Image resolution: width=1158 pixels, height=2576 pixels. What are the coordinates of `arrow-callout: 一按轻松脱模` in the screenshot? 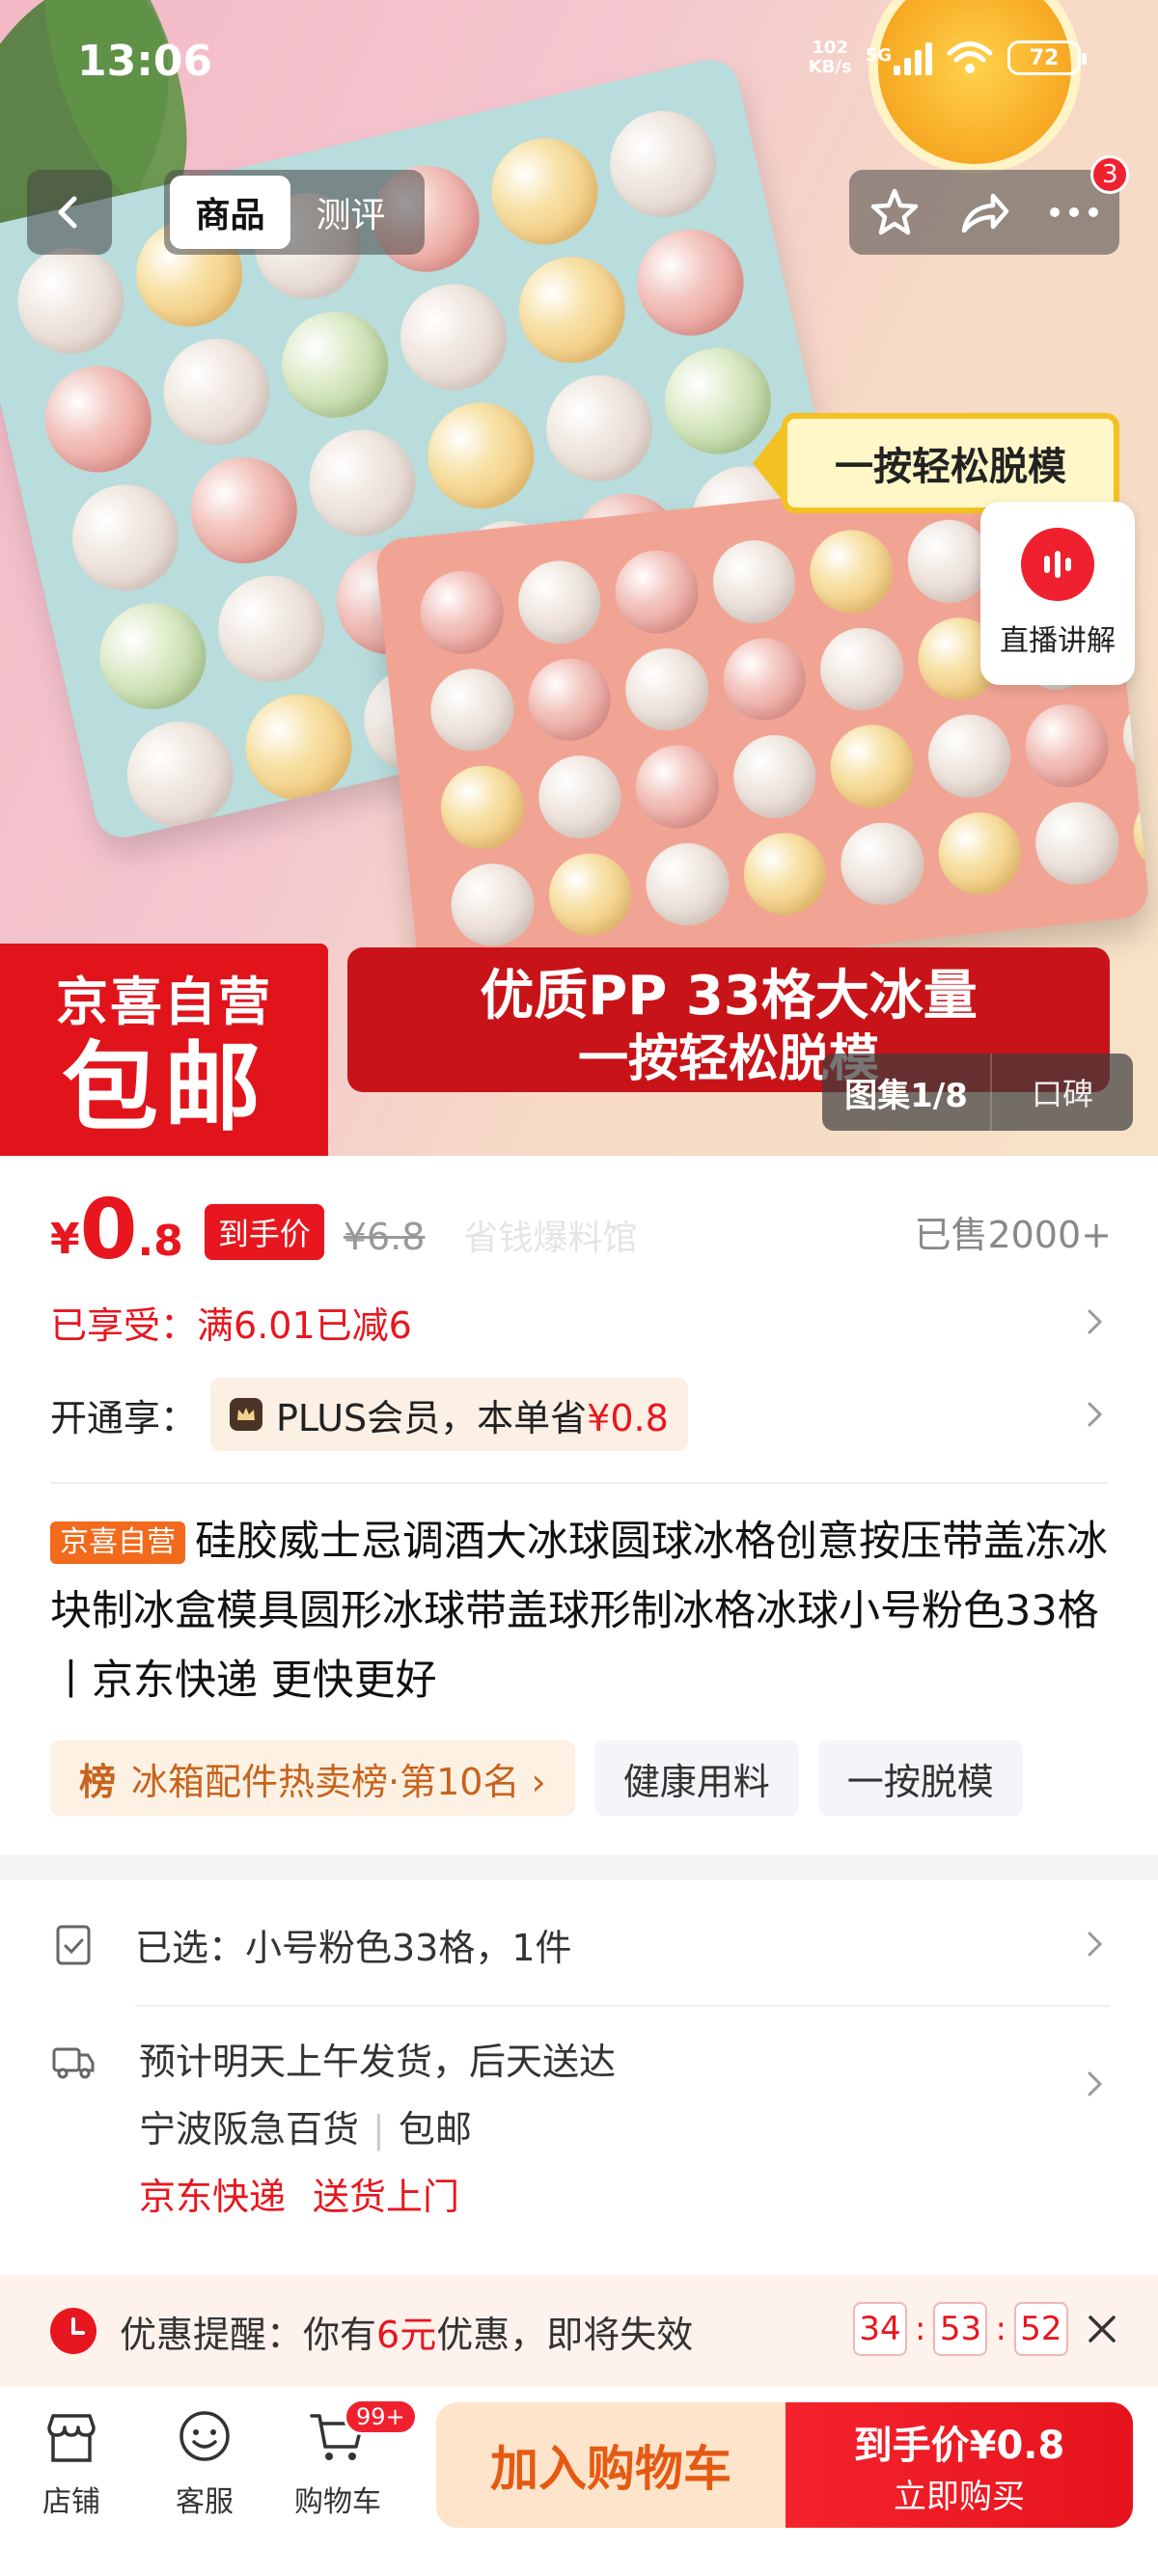 It's located at (950, 463).